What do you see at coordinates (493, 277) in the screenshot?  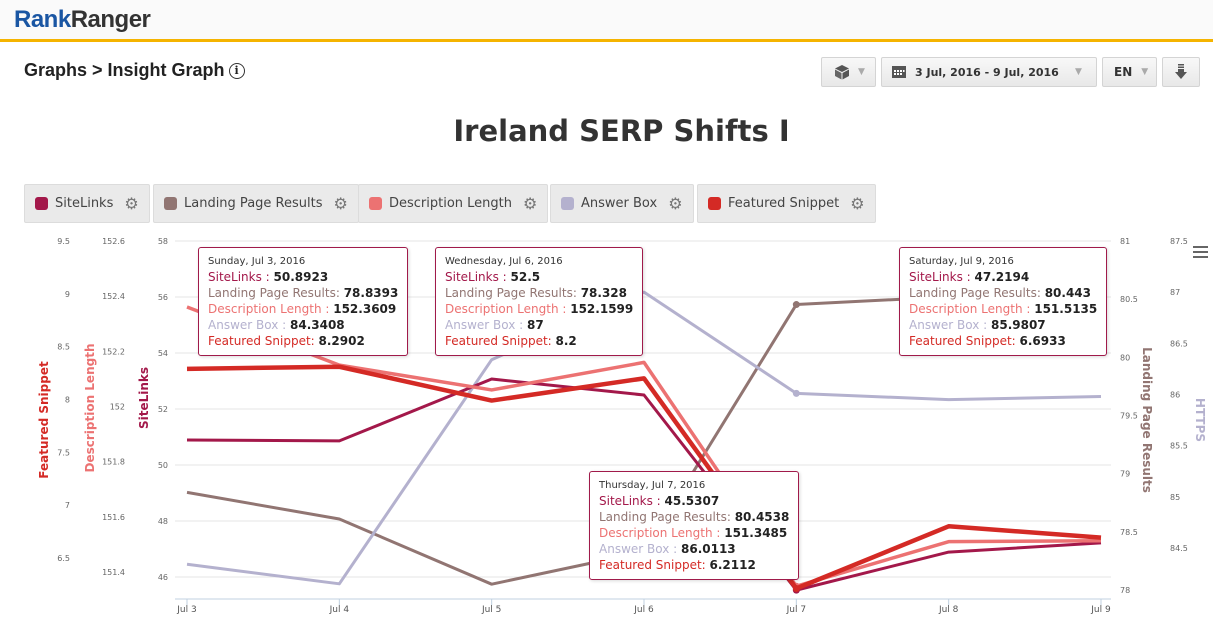 I see `tooltip-row-sitelinks: SiteLinks : 52.5` at bounding box center [493, 277].